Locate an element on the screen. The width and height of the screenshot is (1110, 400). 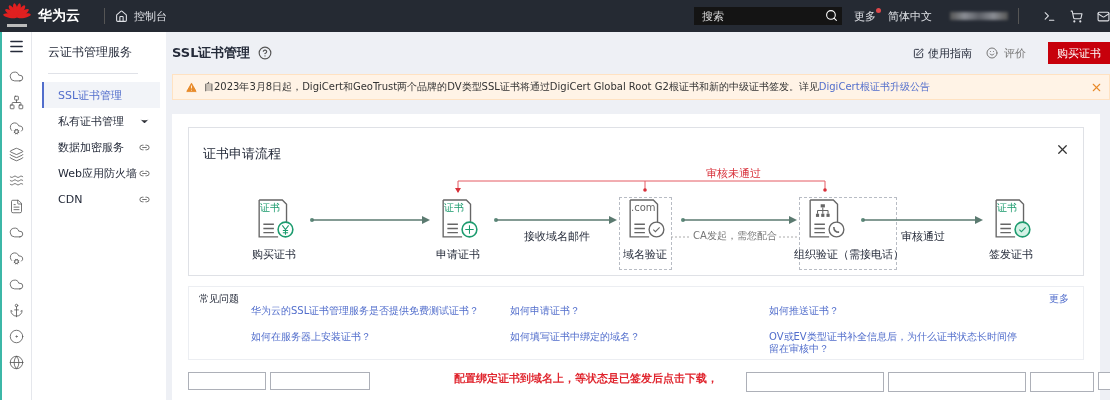
layers-icon is located at coordinates (16, 154).